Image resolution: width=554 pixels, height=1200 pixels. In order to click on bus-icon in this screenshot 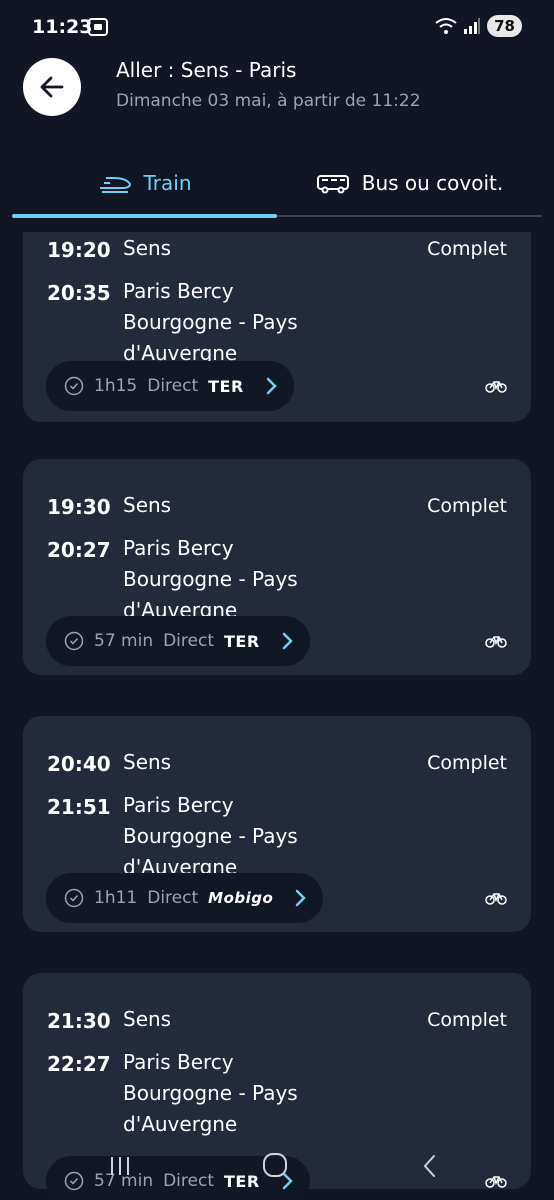, I will do `click(332, 184)`.